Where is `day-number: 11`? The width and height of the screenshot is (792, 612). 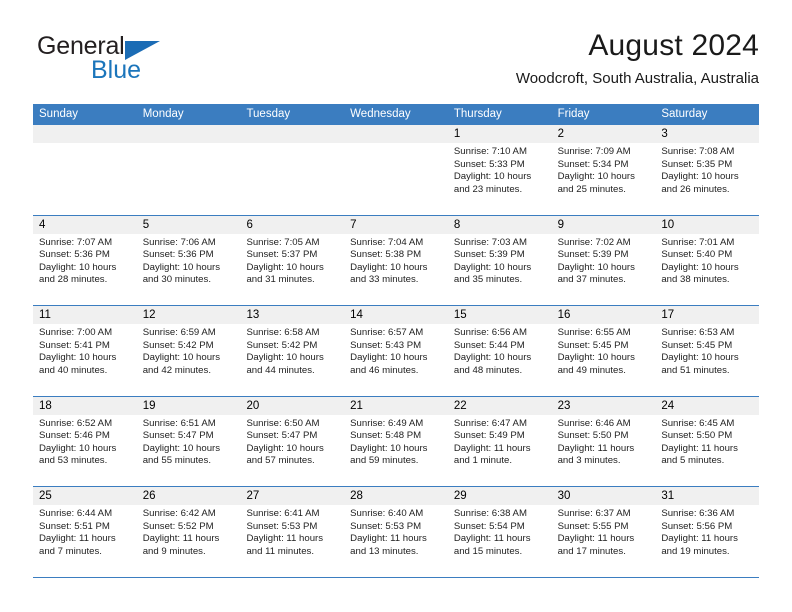
day-number: 11 is located at coordinates (45, 315).